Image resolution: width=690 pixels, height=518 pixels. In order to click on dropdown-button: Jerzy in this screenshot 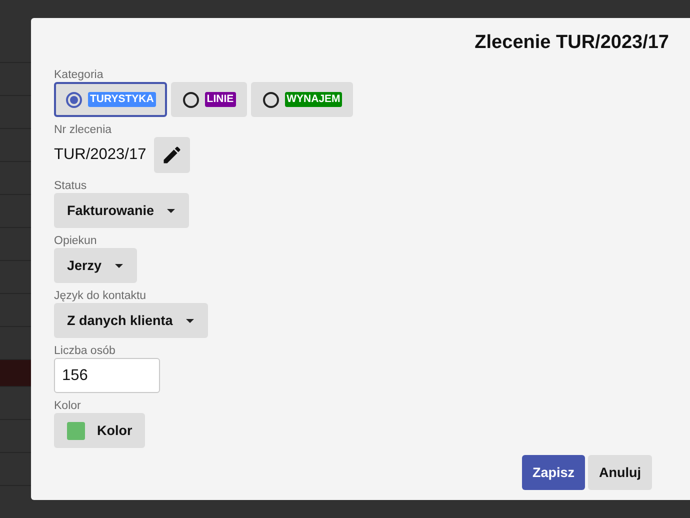, I will do `click(95, 265)`.